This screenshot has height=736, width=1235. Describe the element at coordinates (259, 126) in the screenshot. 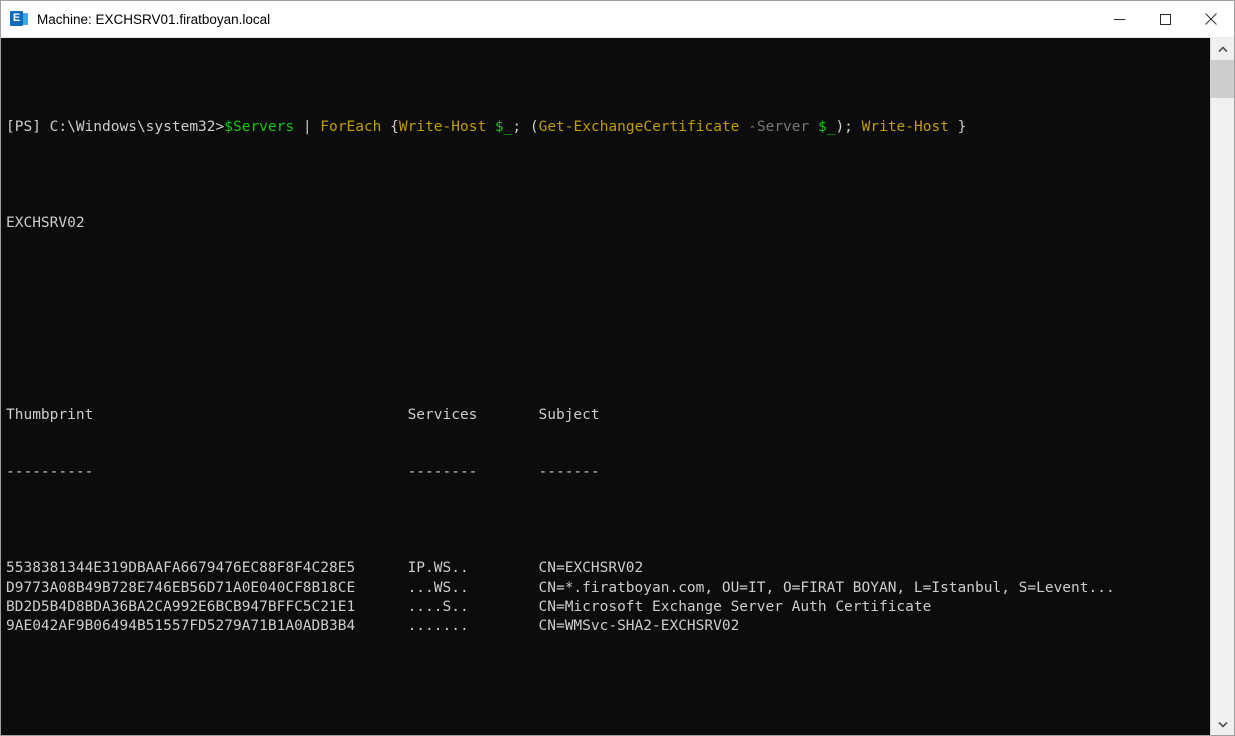

I see `command-token: $Servers` at that location.